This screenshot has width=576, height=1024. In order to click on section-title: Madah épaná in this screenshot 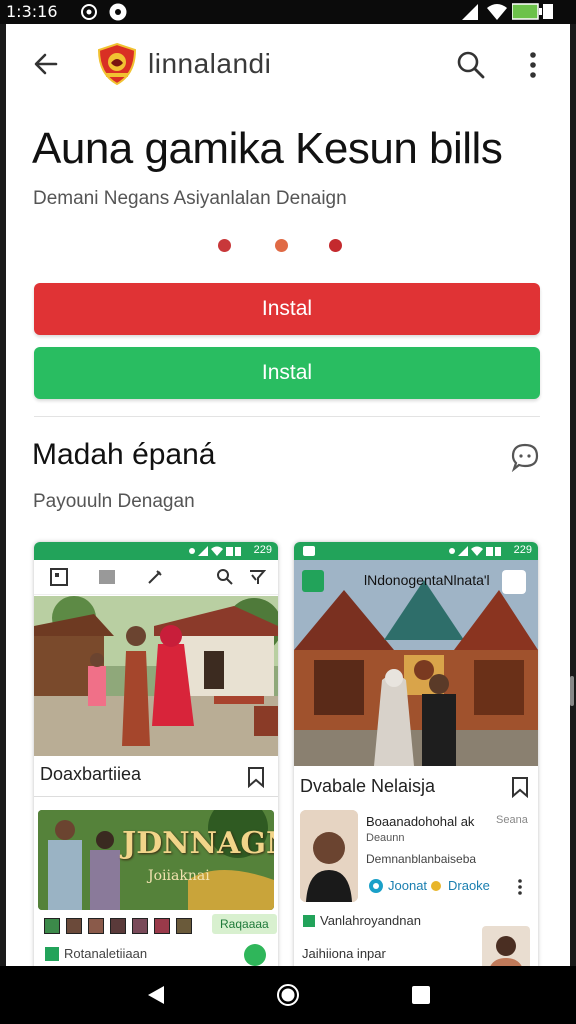, I will do `click(124, 454)`.